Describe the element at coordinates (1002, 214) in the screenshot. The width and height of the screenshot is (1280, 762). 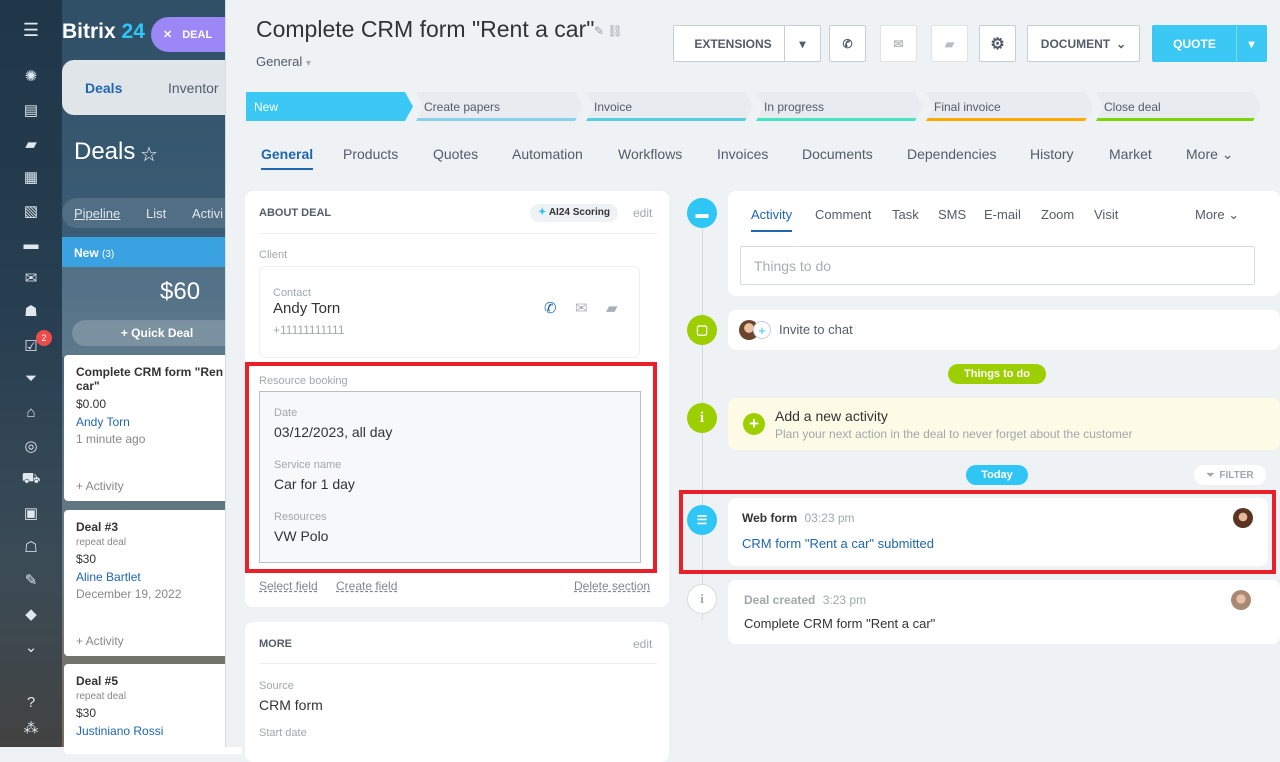
I see `tab-email: E-mail` at that location.